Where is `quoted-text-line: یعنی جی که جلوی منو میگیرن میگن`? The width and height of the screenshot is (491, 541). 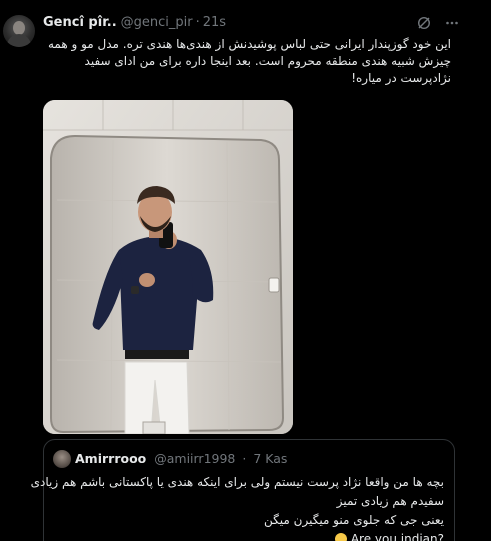
quoted-text-line: یعنی جی که جلوی منو میگیرن میگن is located at coordinates (354, 520).